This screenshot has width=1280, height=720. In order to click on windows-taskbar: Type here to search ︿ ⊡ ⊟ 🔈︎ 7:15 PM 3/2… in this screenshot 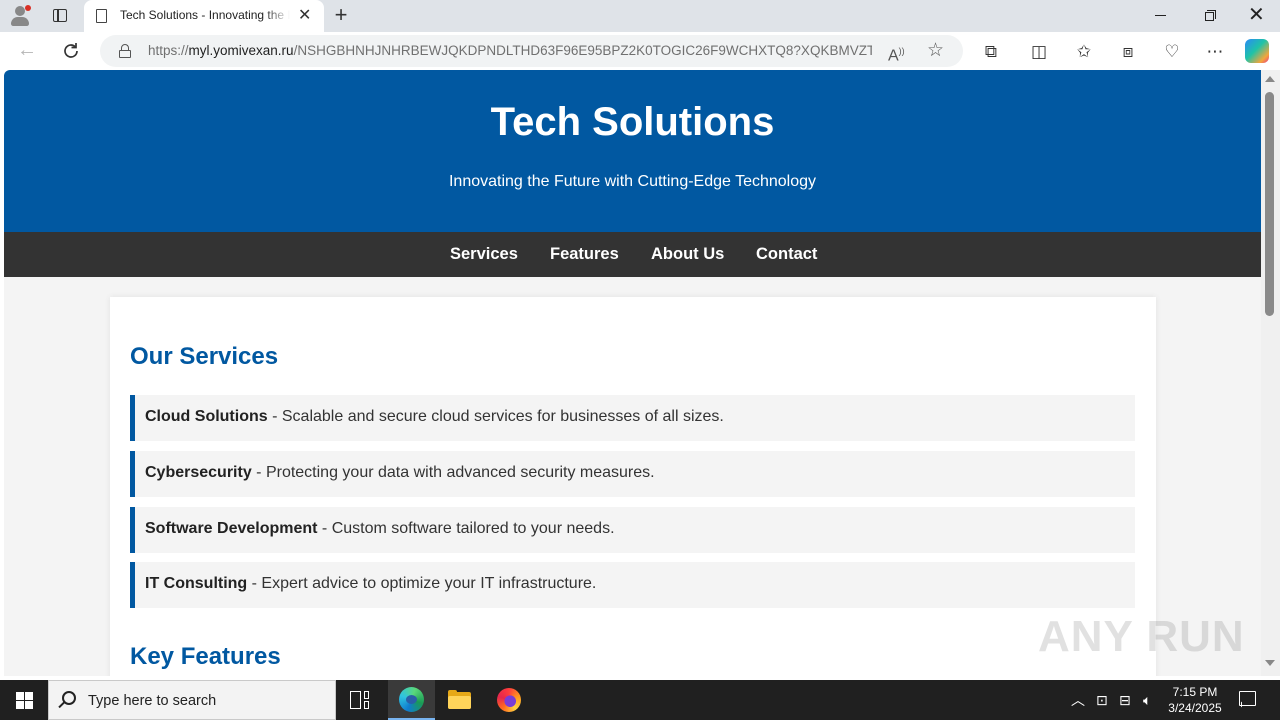, I will do `click(640, 700)`.